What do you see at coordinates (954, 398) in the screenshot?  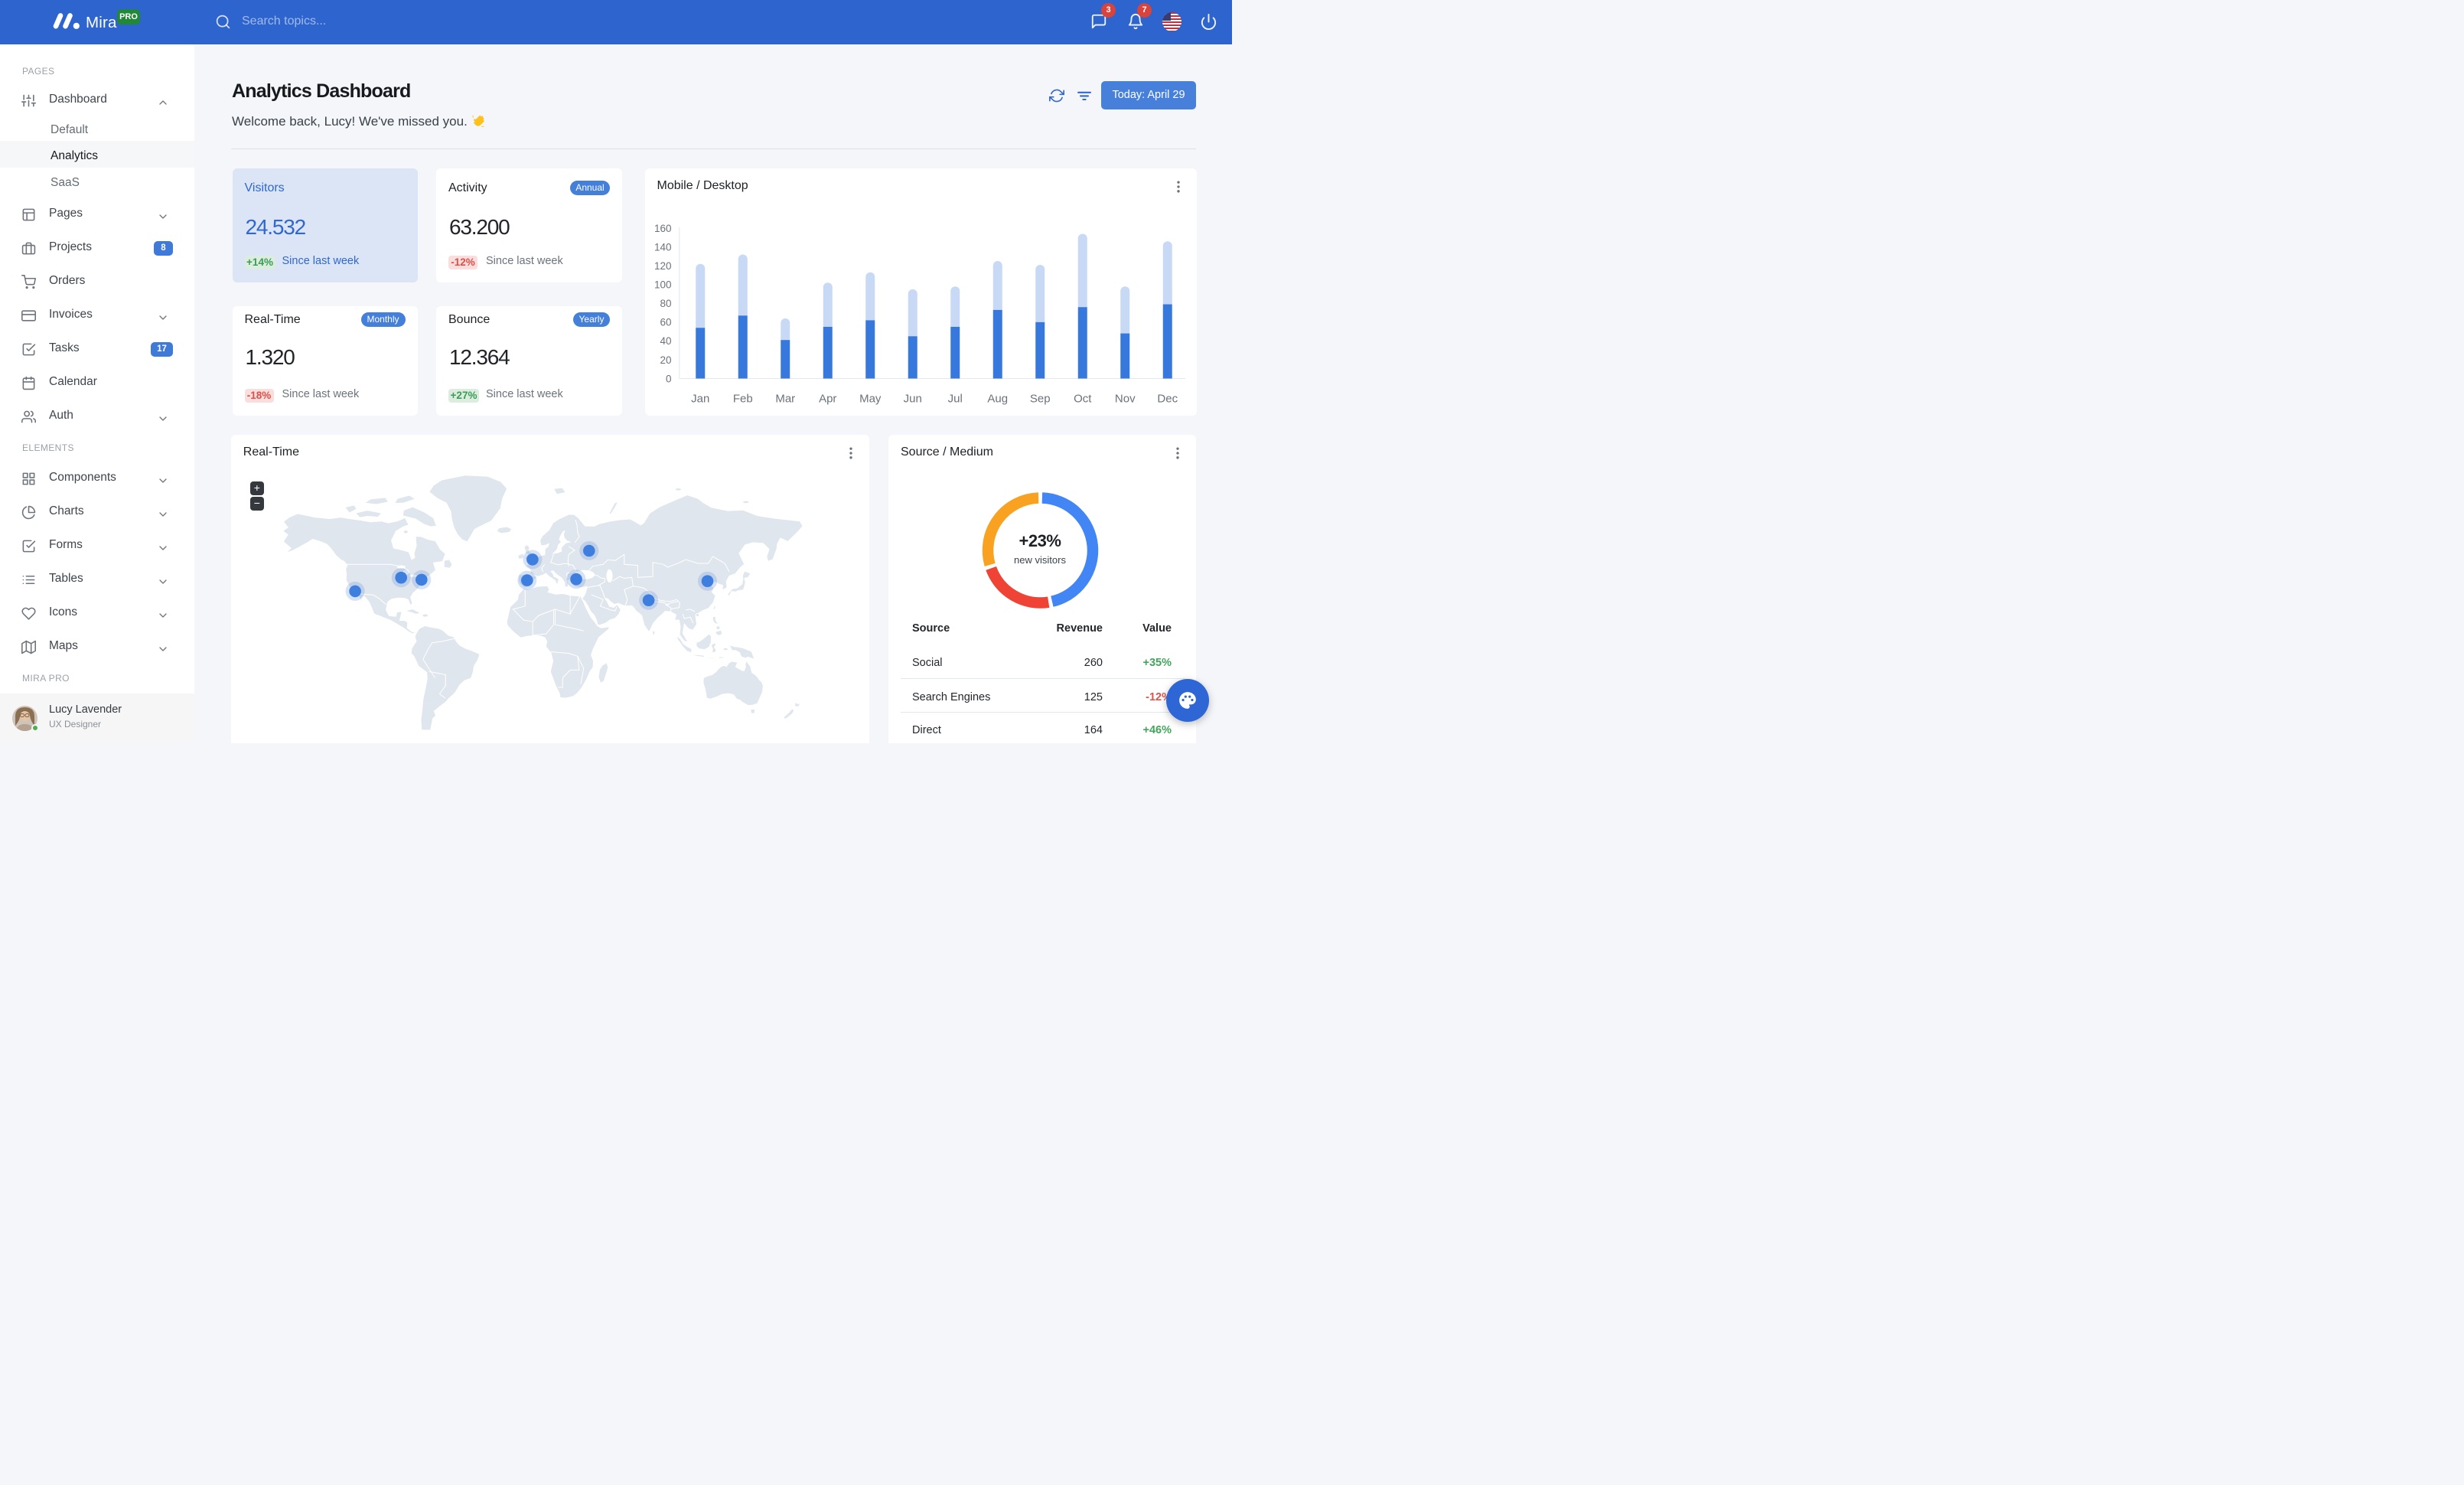 I see `svg-text: Jul` at bounding box center [954, 398].